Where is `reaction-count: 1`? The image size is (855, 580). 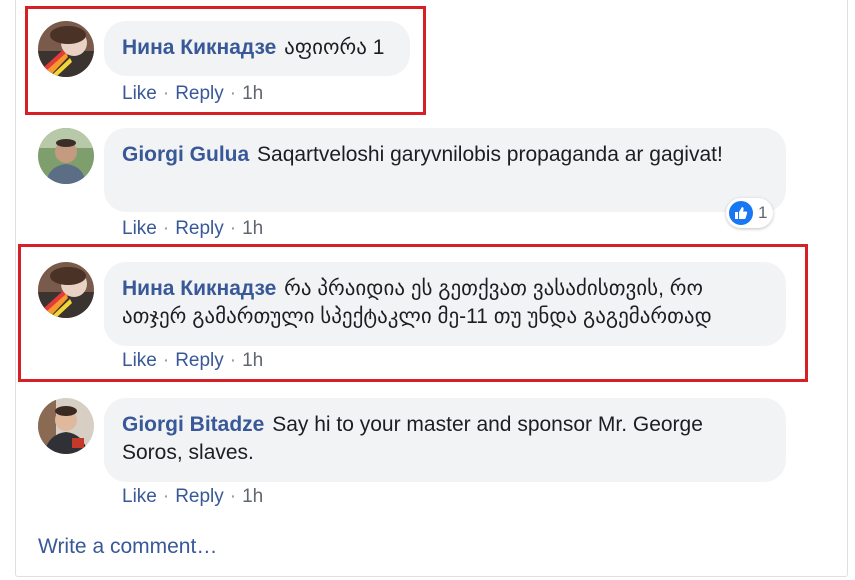 reaction-count: 1 is located at coordinates (763, 212).